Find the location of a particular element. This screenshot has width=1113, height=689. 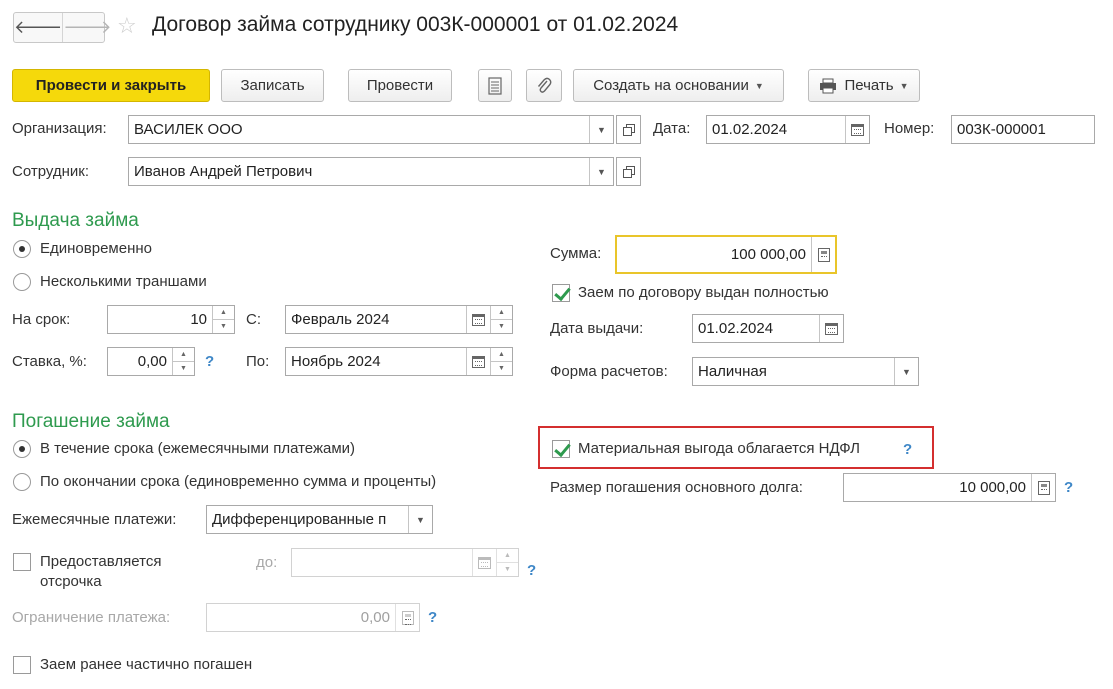

rate-help-icon: ? is located at coordinates (209, 362).